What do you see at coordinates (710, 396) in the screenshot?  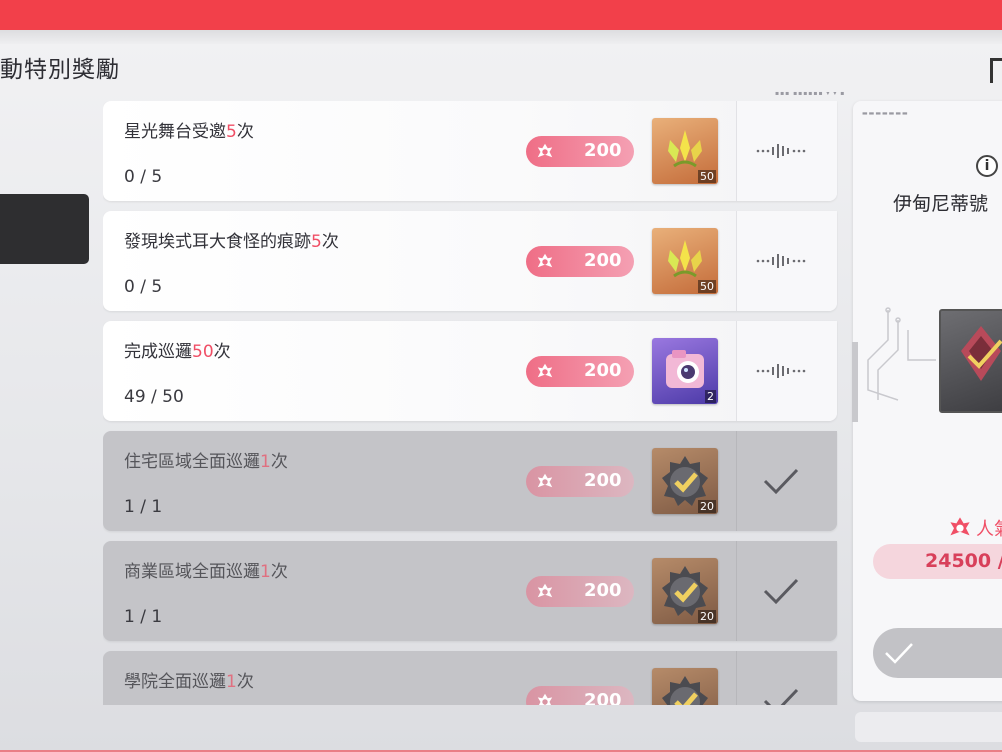 I see `reward-quantity: 2` at bounding box center [710, 396].